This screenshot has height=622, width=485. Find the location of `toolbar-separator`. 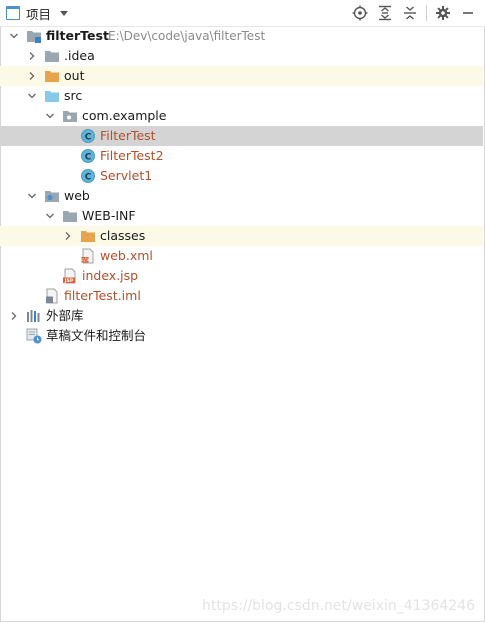

toolbar-separator is located at coordinates (426, 13).